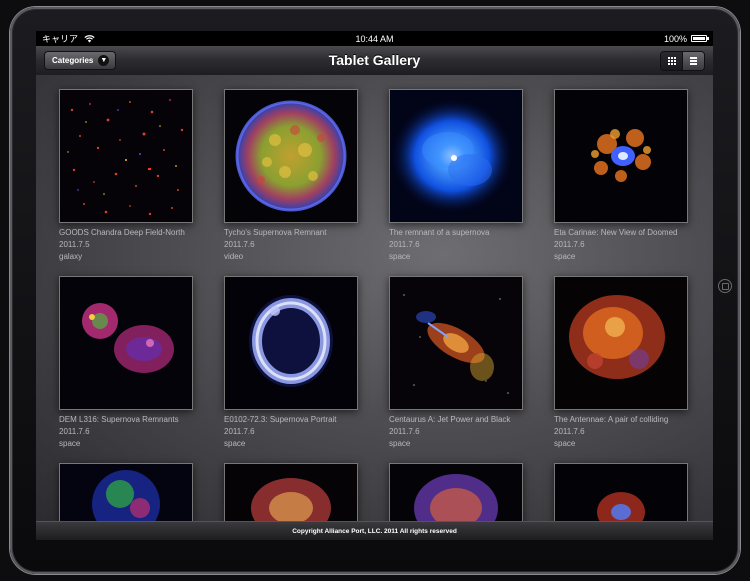 This screenshot has height=581, width=750. I want to click on item-title: GOODS Chandra Deep Field-North, so click(122, 232).